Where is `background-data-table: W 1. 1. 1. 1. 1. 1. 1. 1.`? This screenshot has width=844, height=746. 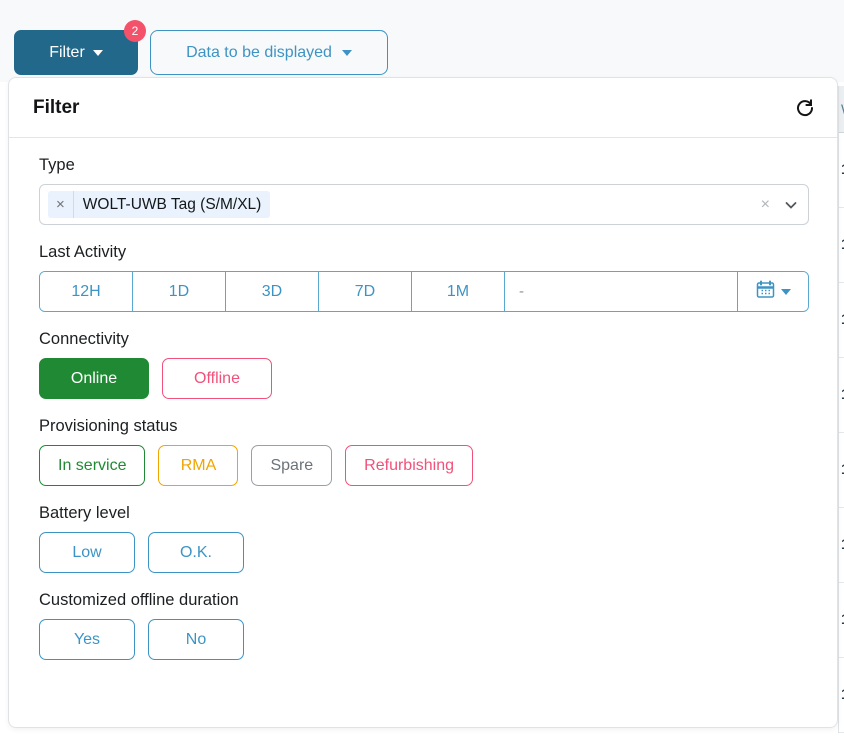 background-data-table: W 1. 1. 1. 1. 1. 1. 1. 1. is located at coordinates (841, 409).